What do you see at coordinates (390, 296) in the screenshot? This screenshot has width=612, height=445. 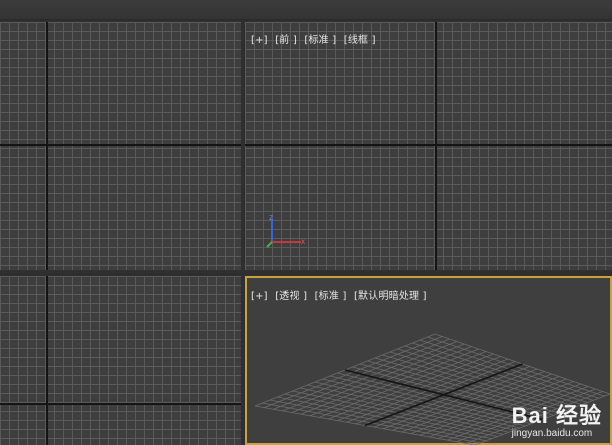 I see `viewport-menu-shading-mode: [默认明暗处理 ]` at bounding box center [390, 296].